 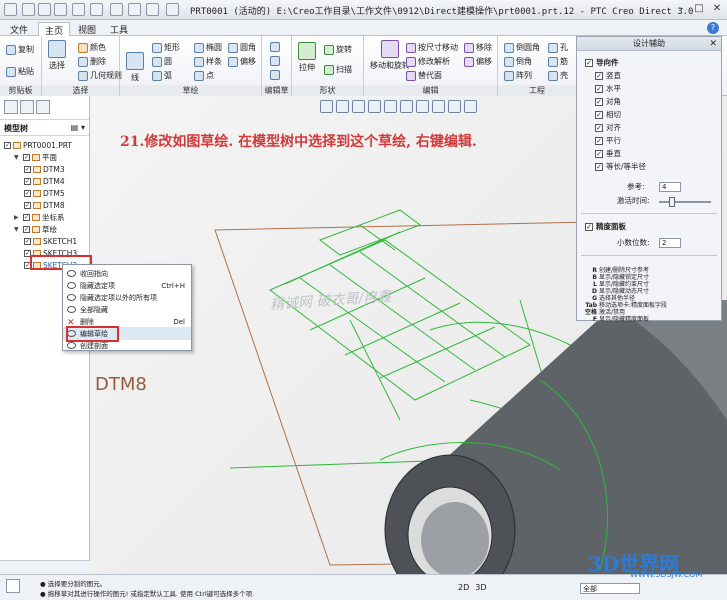 I want to click on offset-button: 偏移, so click(x=478, y=61).